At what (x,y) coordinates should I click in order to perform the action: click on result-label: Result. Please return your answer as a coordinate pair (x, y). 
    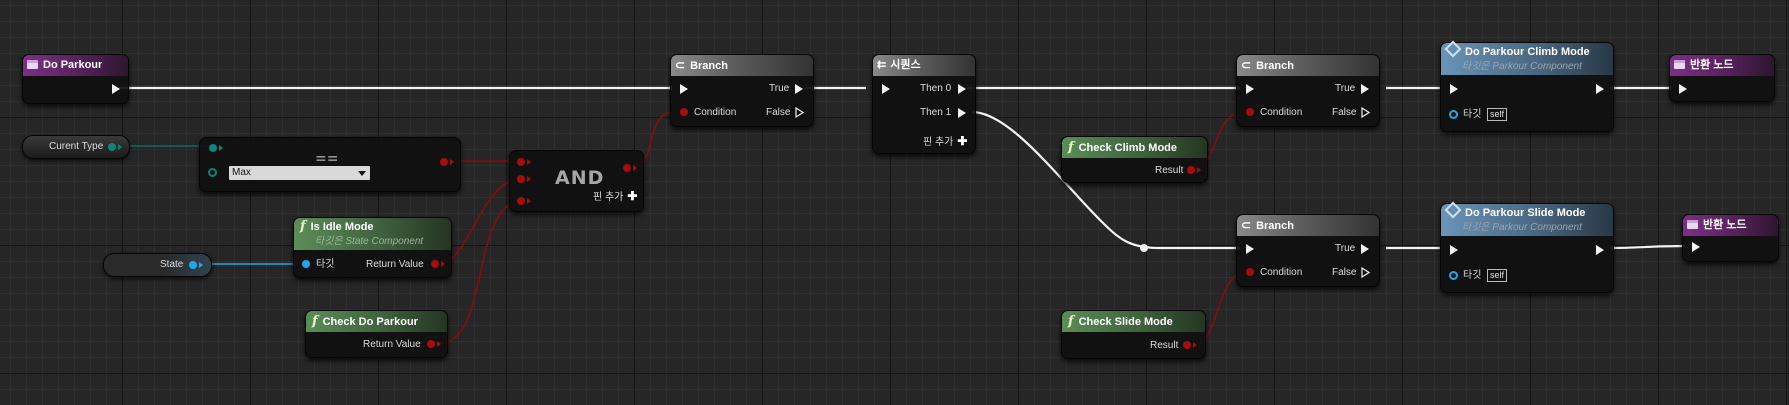
    Looking at the image, I should click on (1169, 170).